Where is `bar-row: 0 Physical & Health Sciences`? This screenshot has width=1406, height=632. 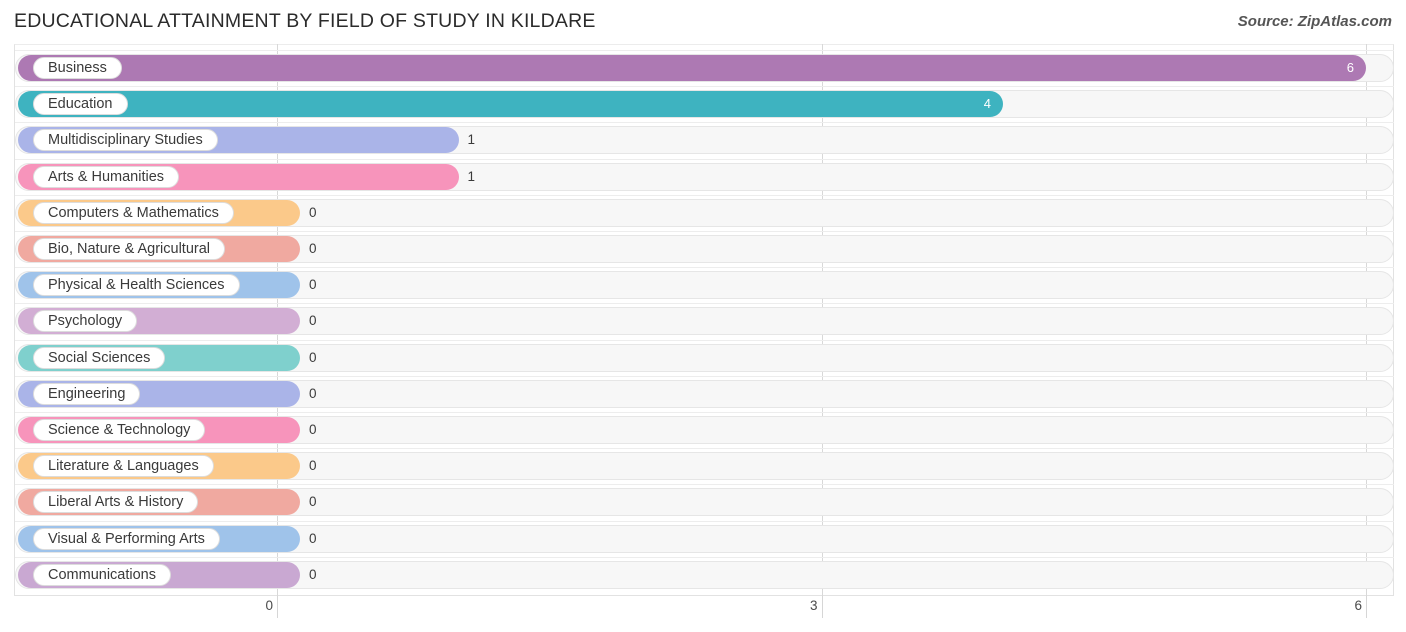 bar-row: 0 Physical & Health Sciences is located at coordinates (703, 285).